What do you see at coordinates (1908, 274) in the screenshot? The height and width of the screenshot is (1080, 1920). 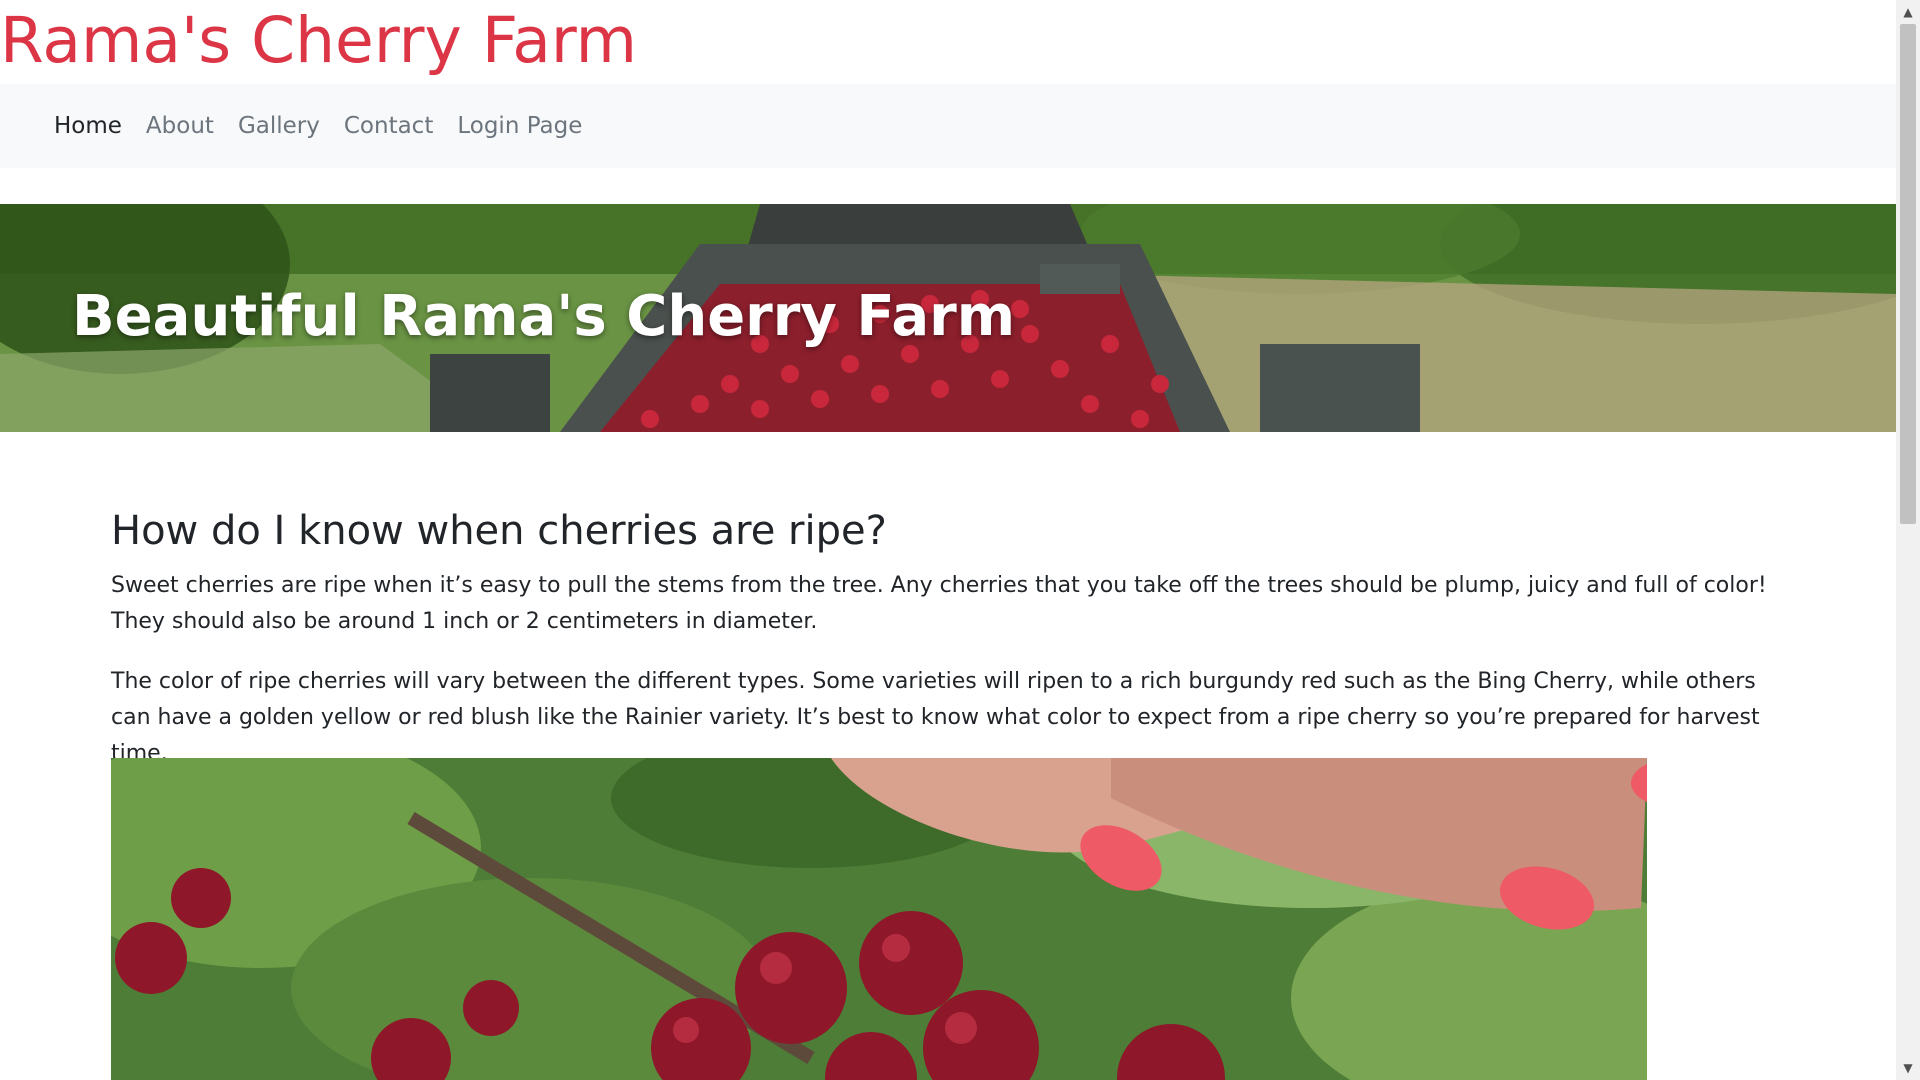 I see `scrollbar-thumb` at bounding box center [1908, 274].